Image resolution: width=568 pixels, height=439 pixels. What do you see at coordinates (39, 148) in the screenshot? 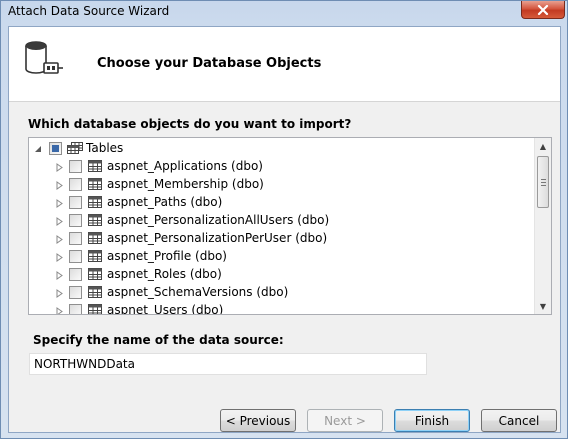
I see `collapse-arrow-icon` at bounding box center [39, 148].